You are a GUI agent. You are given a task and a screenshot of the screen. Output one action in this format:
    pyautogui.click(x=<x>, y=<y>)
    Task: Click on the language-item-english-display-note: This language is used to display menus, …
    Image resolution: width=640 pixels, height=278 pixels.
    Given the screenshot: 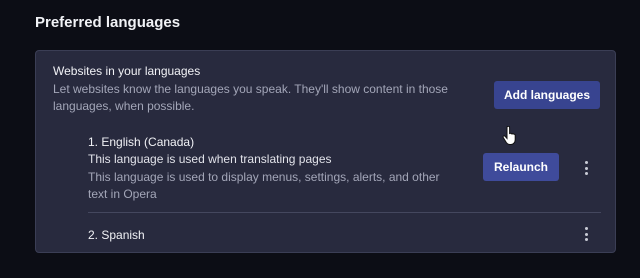 What is the action you would take?
    pyautogui.click(x=264, y=185)
    